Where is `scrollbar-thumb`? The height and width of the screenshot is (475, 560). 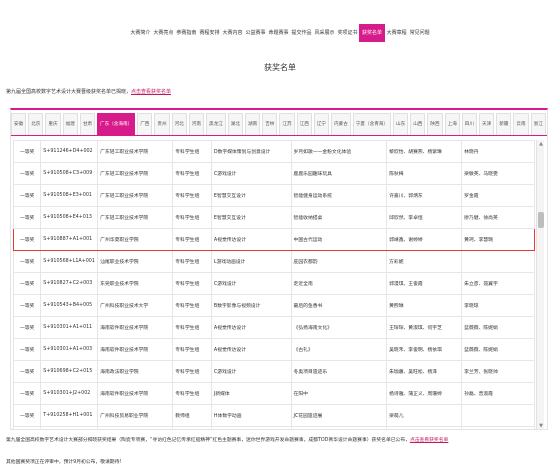
scrollbar-thumb is located at coordinates (541, 220).